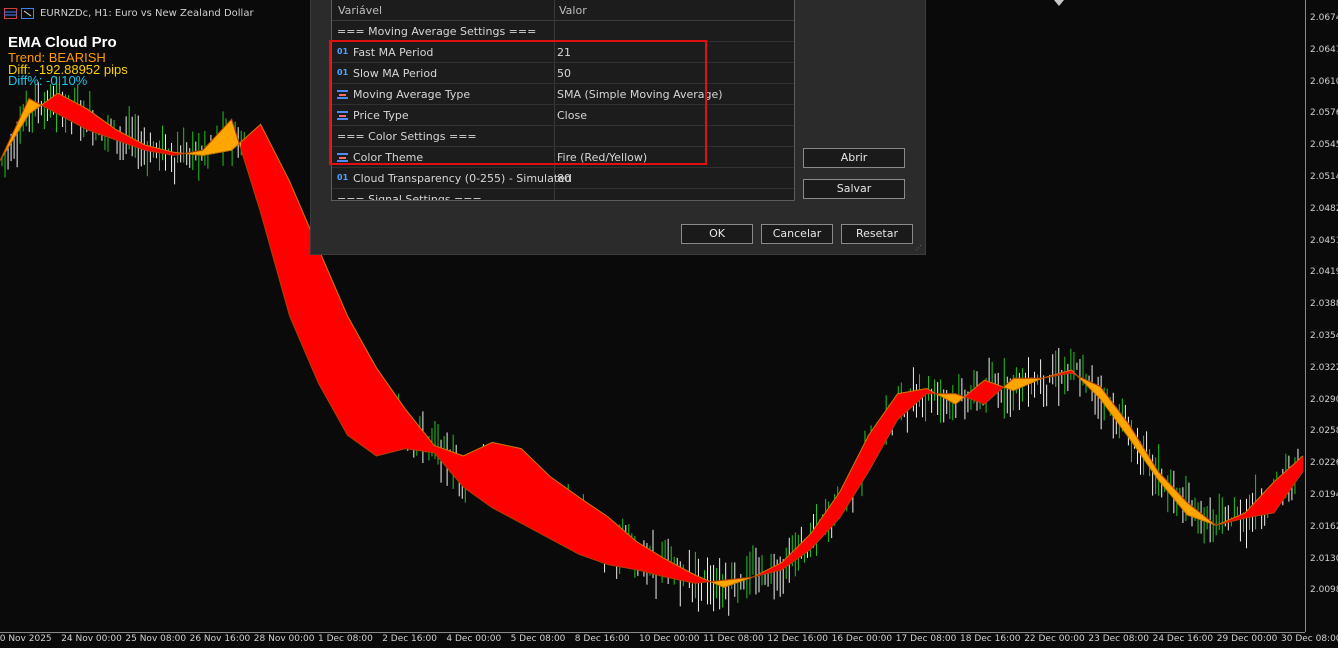  Describe the element at coordinates (602, 639) in the screenshot. I see `time-tick-label: 8 Dec 16:00` at that location.